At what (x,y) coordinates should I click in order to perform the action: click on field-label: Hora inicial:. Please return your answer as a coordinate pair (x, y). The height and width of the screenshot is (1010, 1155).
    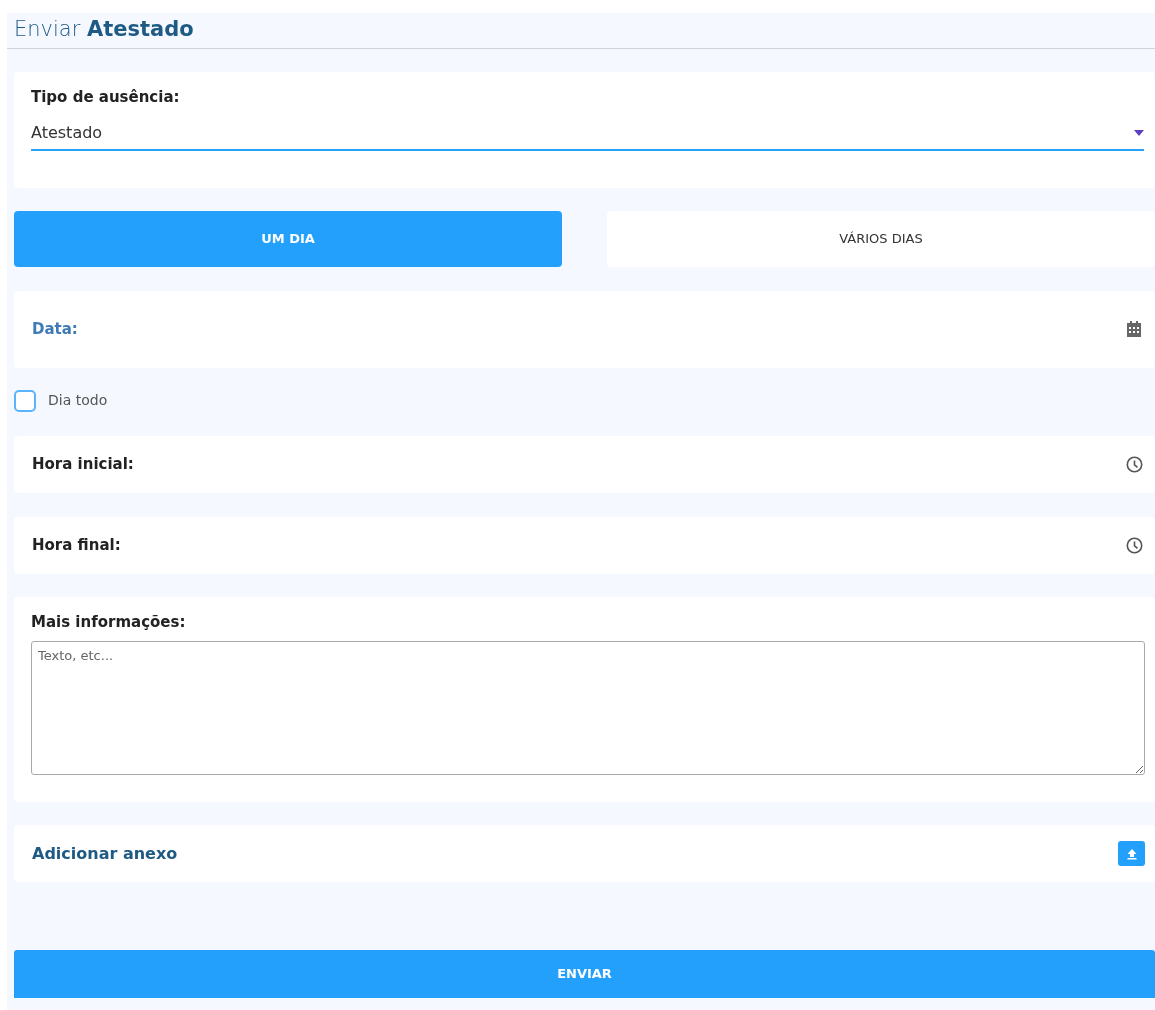
    Looking at the image, I should click on (83, 464).